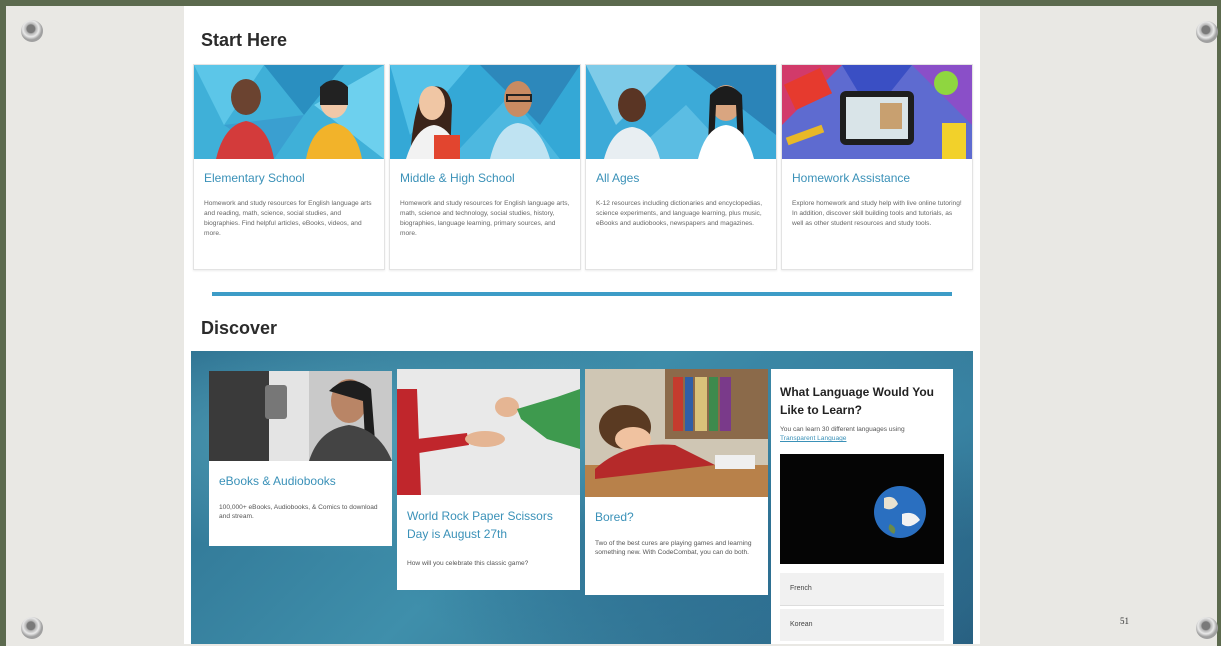 This screenshot has width=1221, height=646. Describe the element at coordinates (254, 178) in the screenshot. I see `card-title: Elementary School` at that location.